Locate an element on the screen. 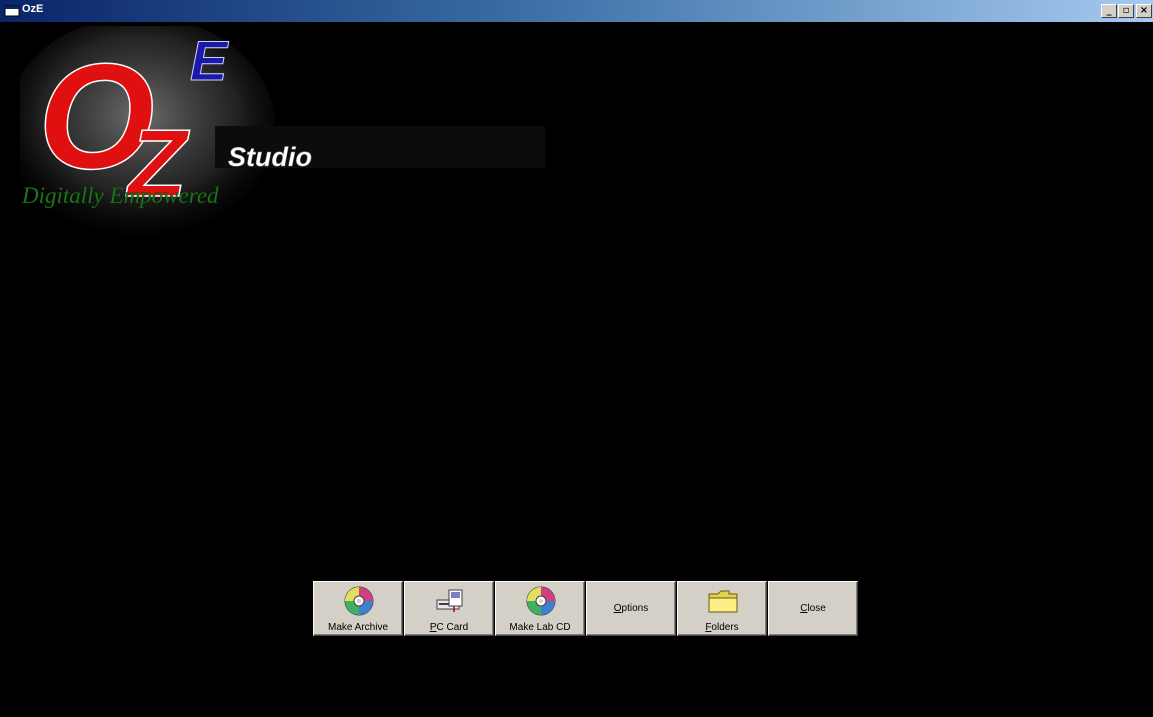 The width and height of the screenshot is (1153, 717). options-button: Options is located at coordinates (631, 608).